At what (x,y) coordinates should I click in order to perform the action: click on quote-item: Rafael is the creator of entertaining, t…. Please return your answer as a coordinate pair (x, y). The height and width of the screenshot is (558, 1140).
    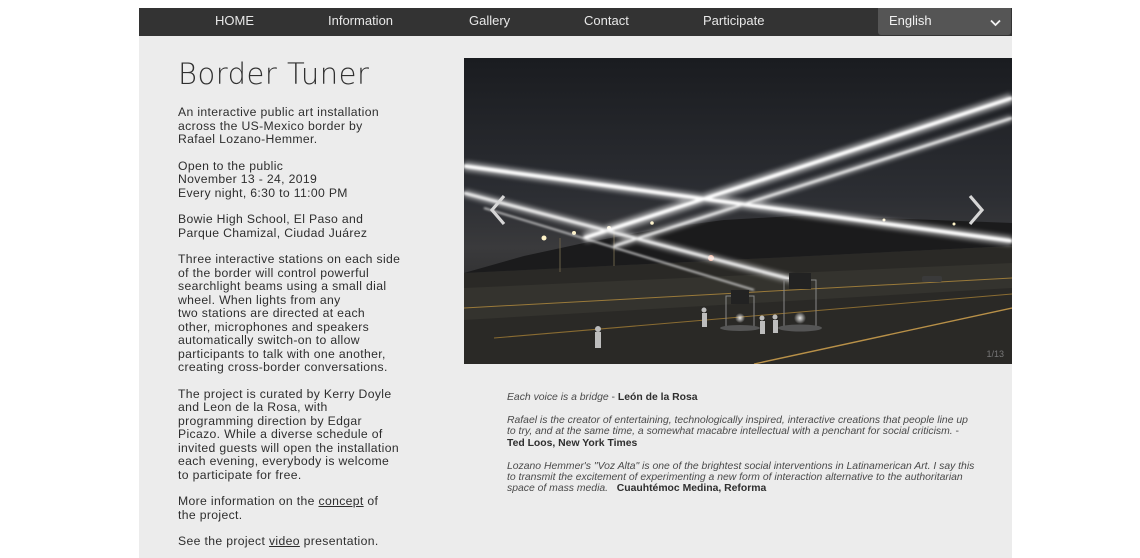
    Looking at the image, I should click on (742, 432).